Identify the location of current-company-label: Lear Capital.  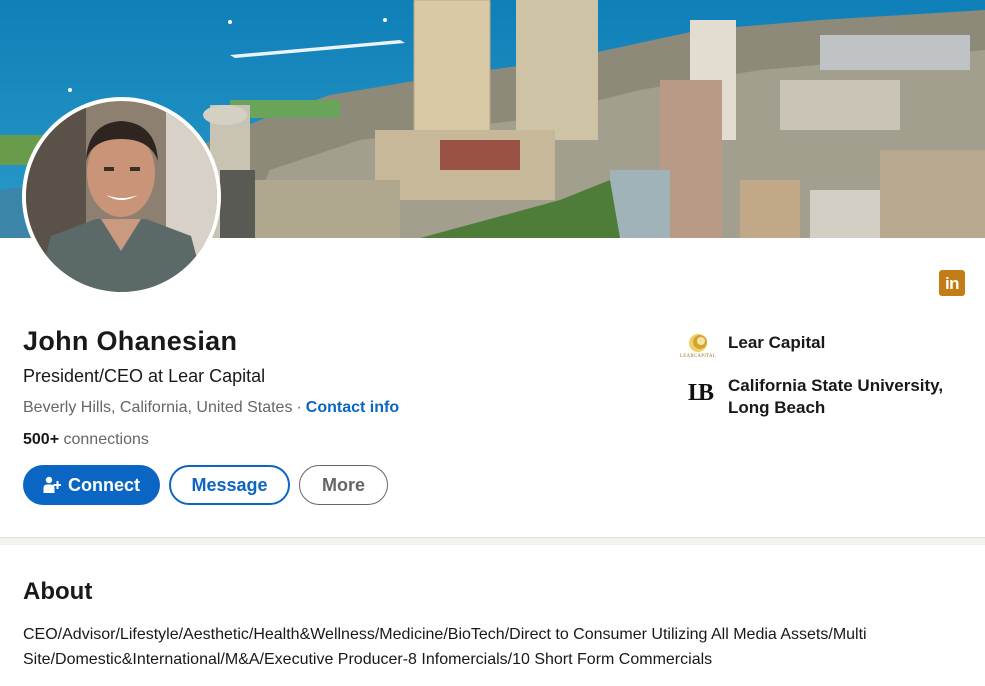
(777, 342).